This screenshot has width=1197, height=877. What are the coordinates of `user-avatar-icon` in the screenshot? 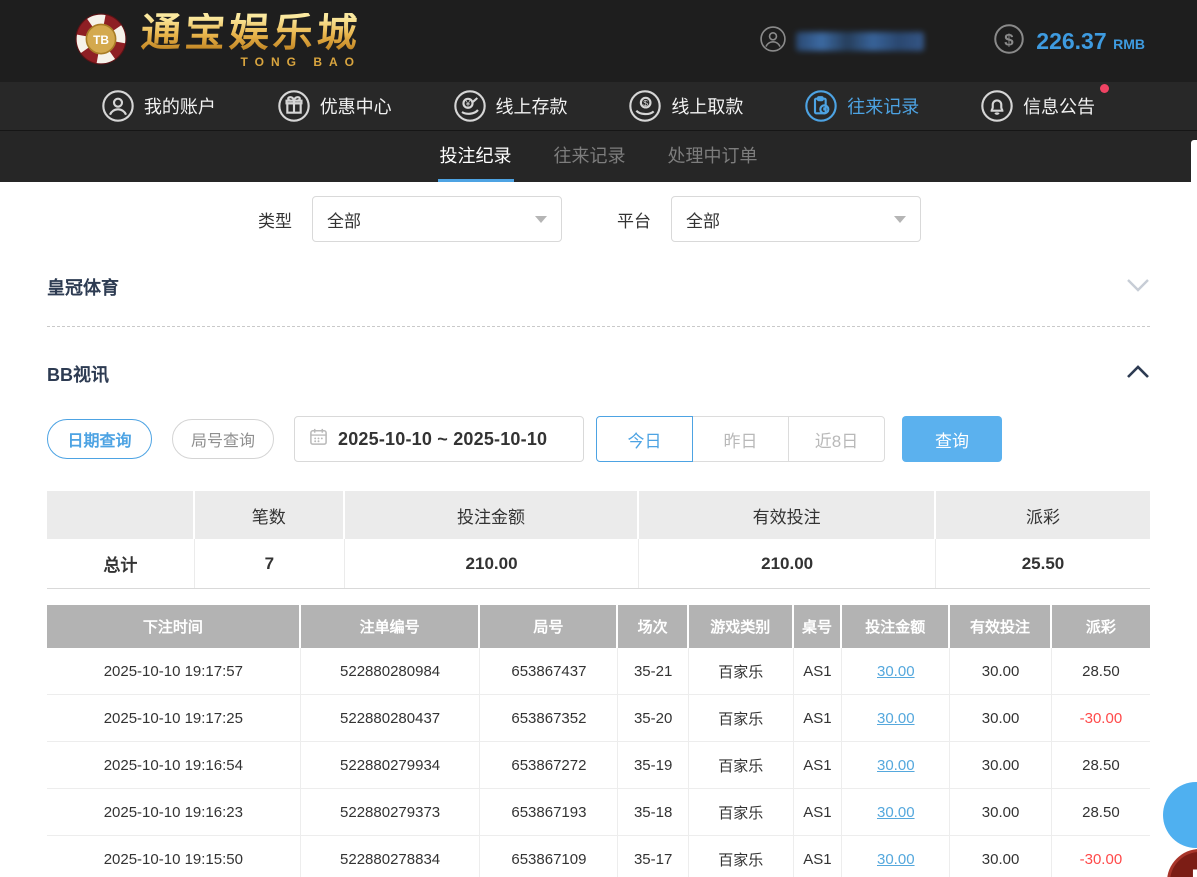 It's located at (773, 41).